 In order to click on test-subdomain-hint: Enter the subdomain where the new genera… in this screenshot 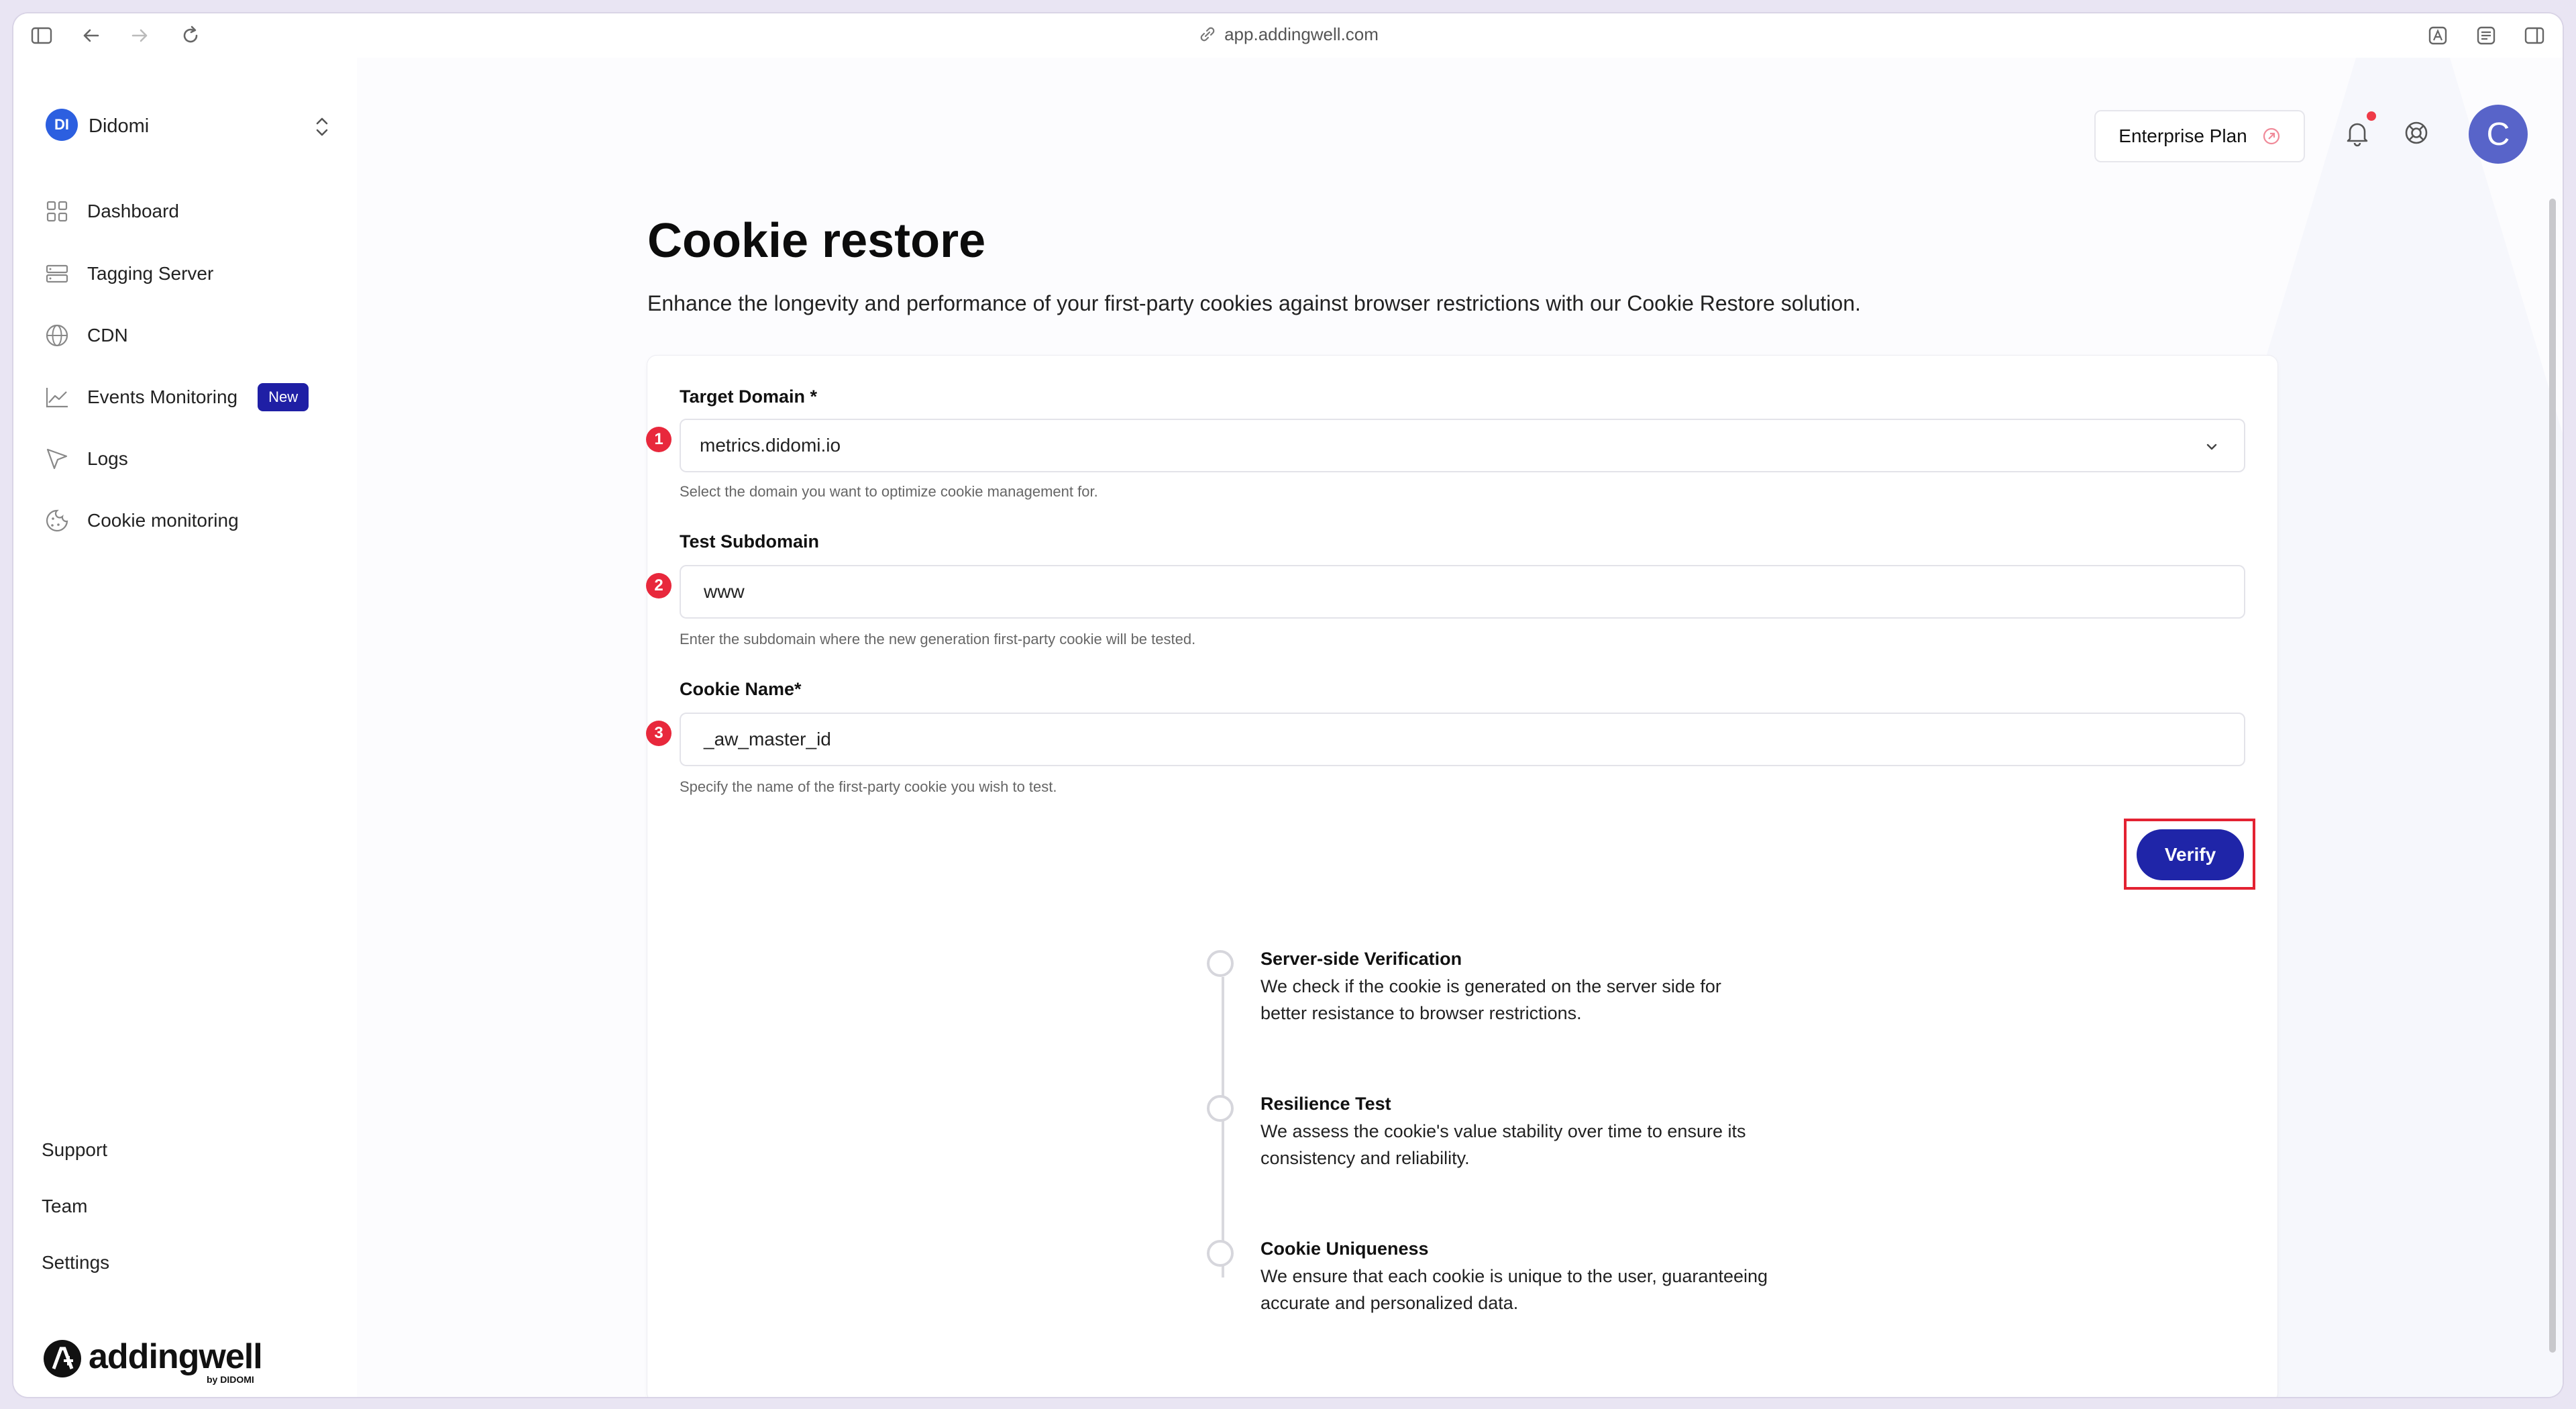, I will do `click(938, 639)`.